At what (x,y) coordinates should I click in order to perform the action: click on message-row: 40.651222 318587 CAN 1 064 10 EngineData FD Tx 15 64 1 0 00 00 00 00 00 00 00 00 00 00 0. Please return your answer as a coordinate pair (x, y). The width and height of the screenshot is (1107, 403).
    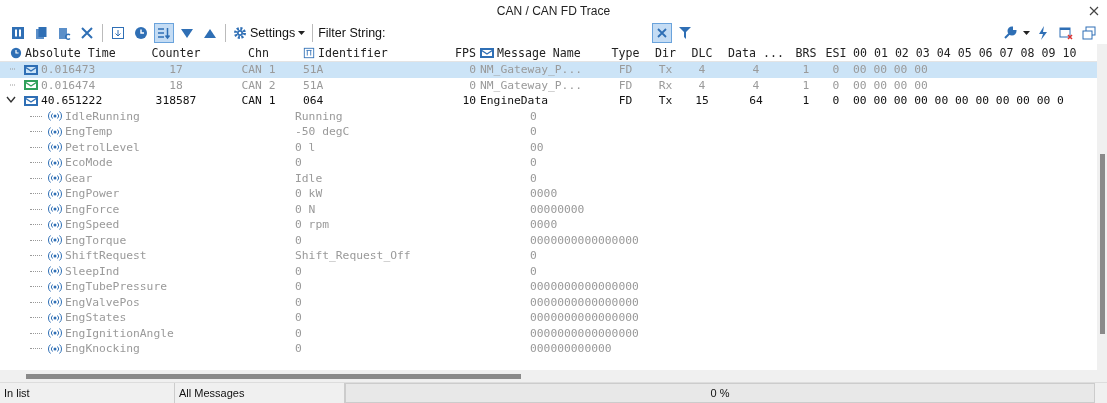
    Looking at the image, I should click on (548, 101).